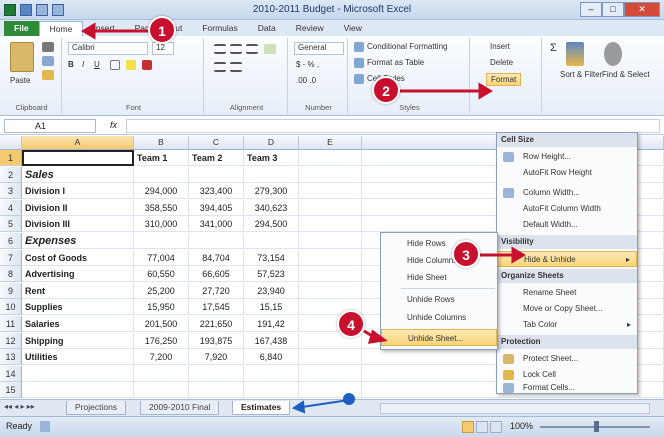 This screenshot has height=437, width=664. I want to click on cell-d13: 6,840, so click(271, 357).